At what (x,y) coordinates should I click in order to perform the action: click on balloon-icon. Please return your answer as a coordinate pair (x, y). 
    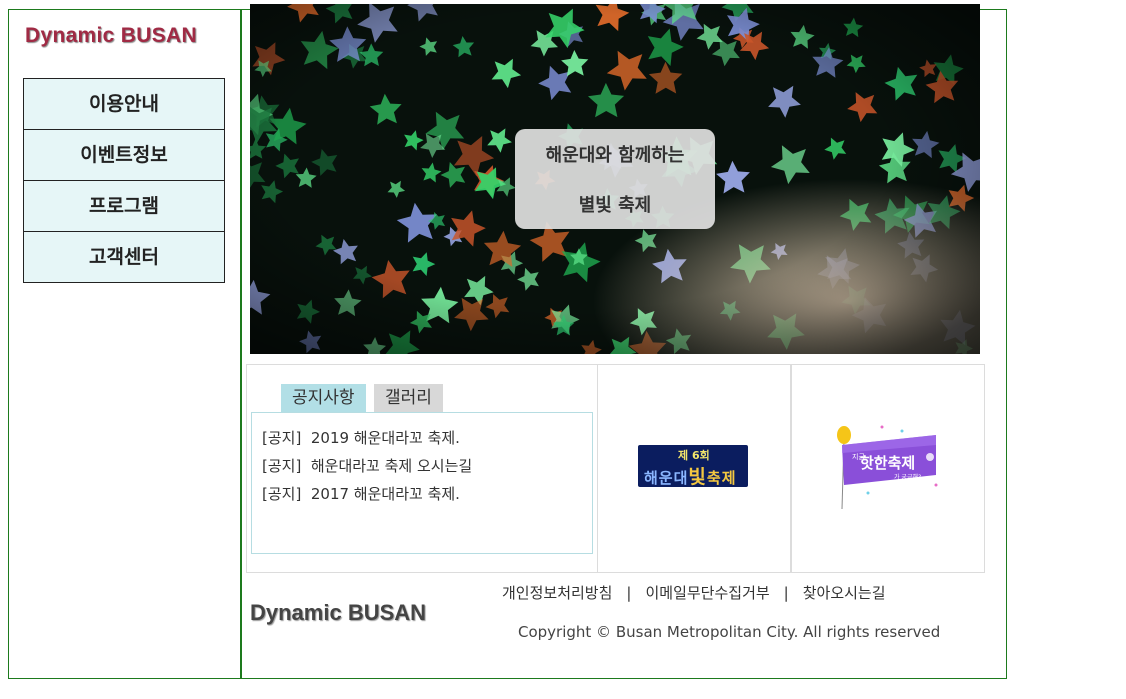
    Looking at the image, I should click on (844, 435).